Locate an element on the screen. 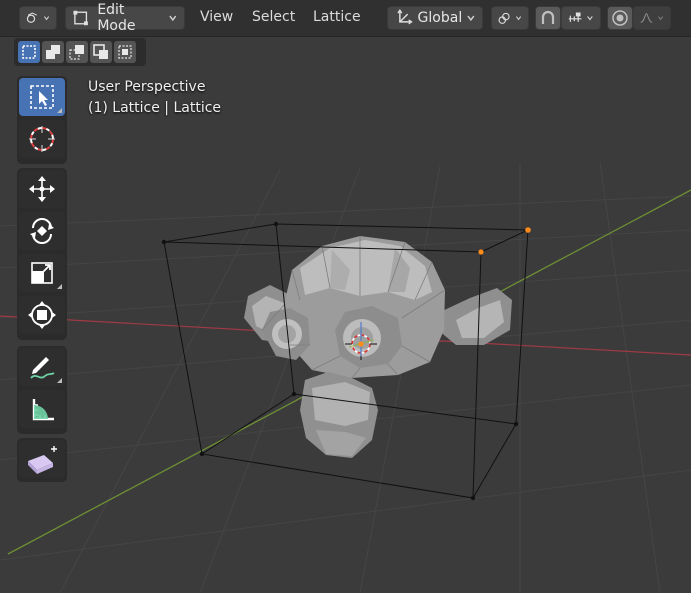  select-box-icon is located at coordinates (42, 97).